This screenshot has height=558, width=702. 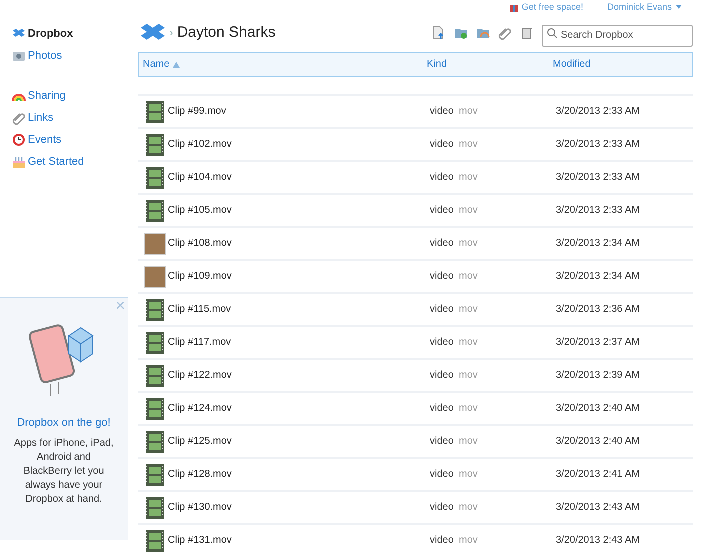 I want to click on file-row: Clip #124.mov video mov 3/20/2013 2:40 AM, so click(x=415, y=407).